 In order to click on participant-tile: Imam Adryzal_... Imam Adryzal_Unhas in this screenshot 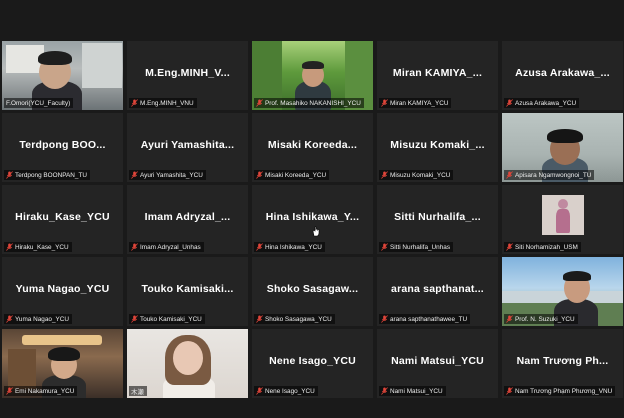, I will do `click(187, 219)`.